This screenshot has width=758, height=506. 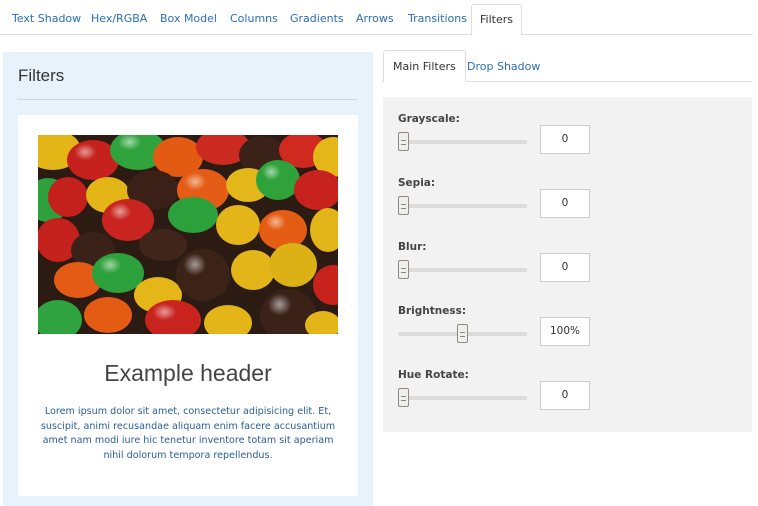 I want to click on filter-label: Sepia:, so click(x=417, y=183).